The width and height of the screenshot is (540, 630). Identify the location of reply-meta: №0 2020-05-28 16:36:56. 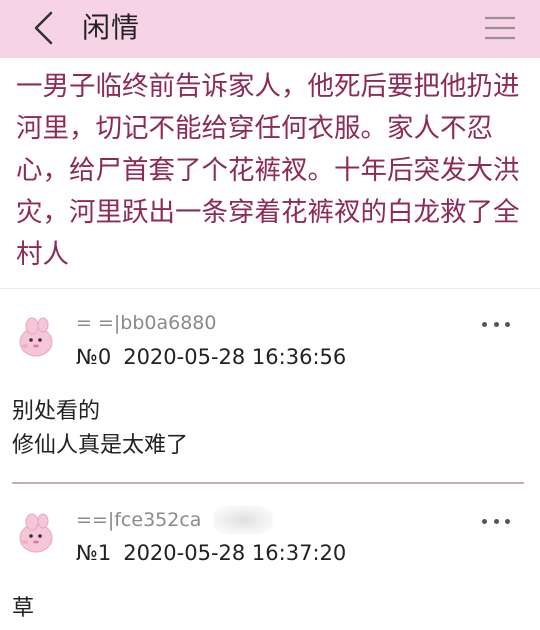
(211, 357).